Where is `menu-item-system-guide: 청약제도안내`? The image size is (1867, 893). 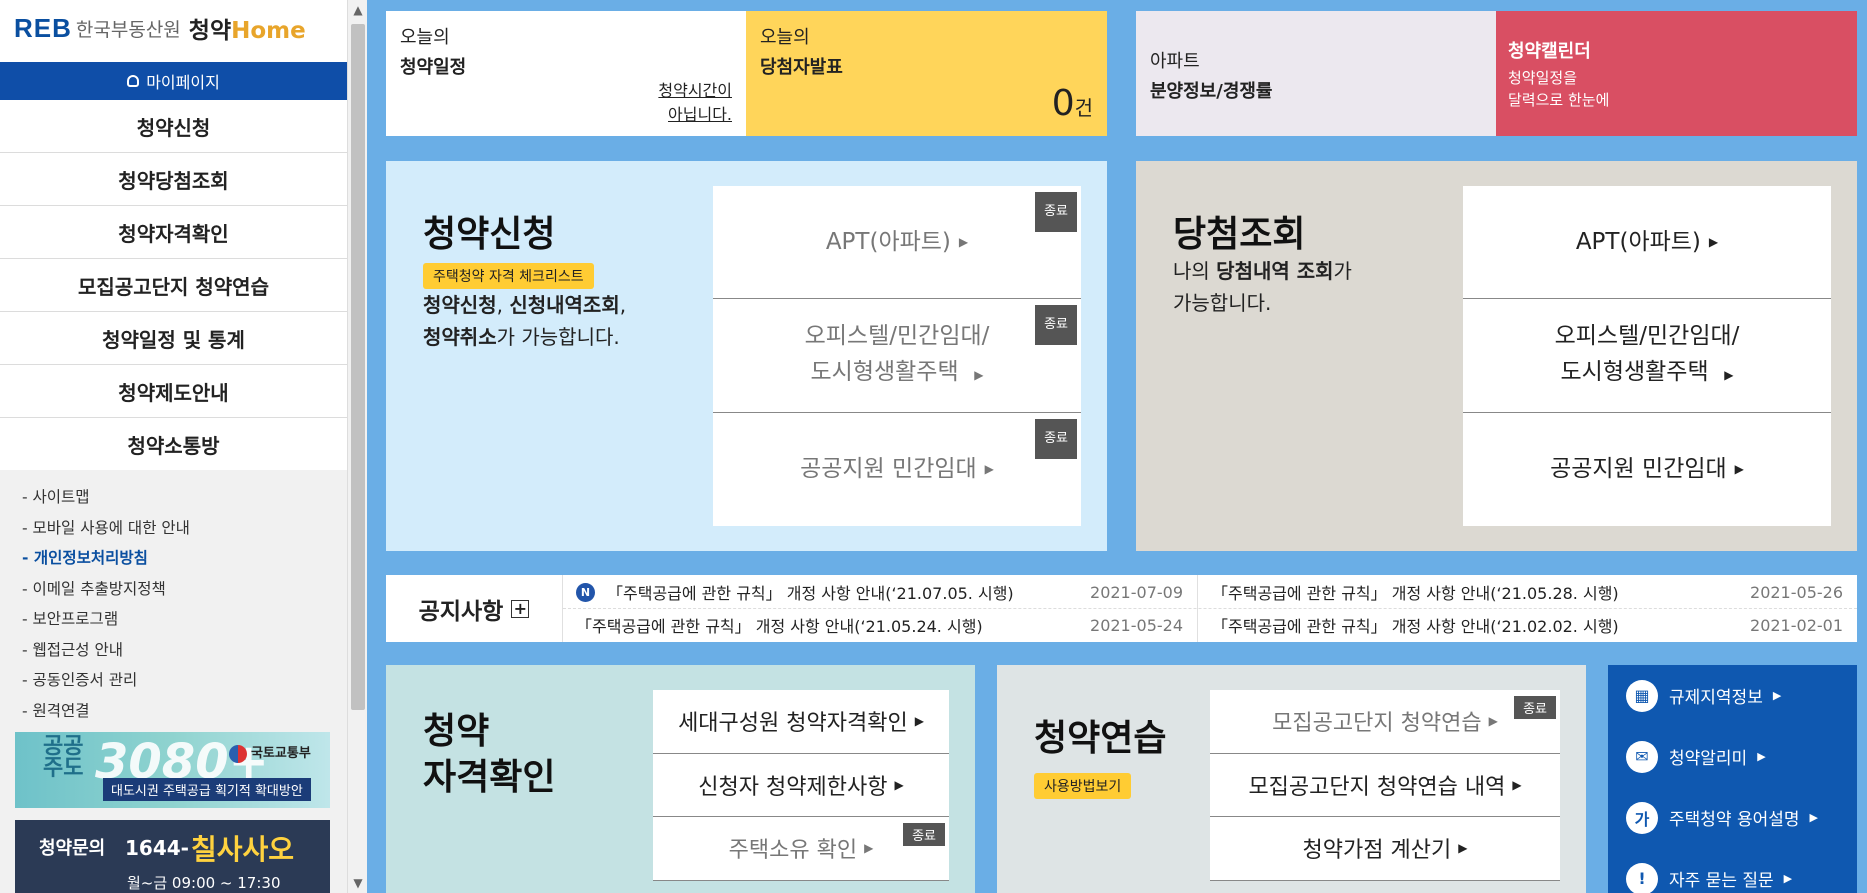 menu-item-system-guide: 청약제도안내 is located at coordinates (173, 391).